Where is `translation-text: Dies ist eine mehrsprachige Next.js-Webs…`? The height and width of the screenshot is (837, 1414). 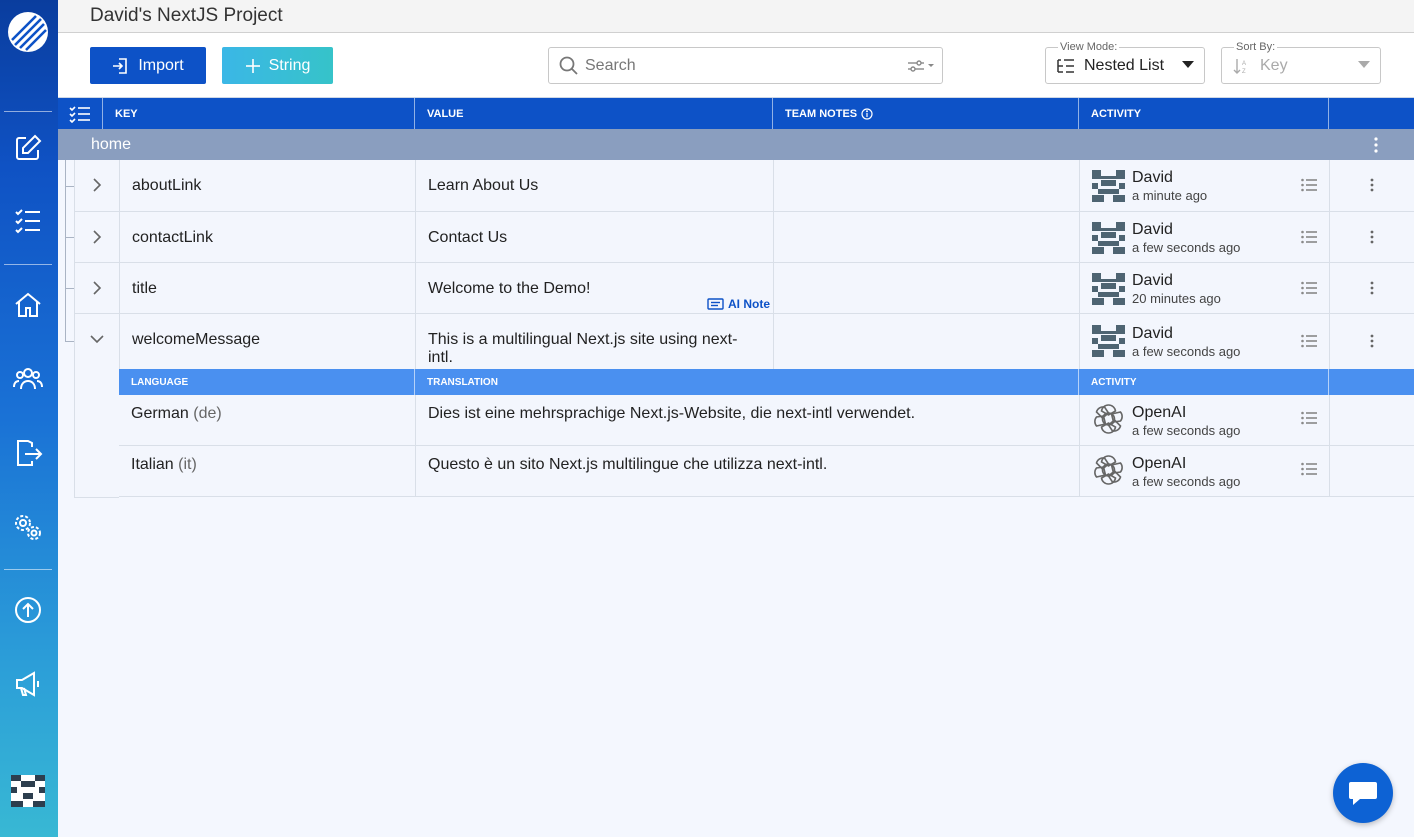
translation-text: Dies ist eine mehrsprachige Next.js-Webs… is located at coordinates (747, 420).